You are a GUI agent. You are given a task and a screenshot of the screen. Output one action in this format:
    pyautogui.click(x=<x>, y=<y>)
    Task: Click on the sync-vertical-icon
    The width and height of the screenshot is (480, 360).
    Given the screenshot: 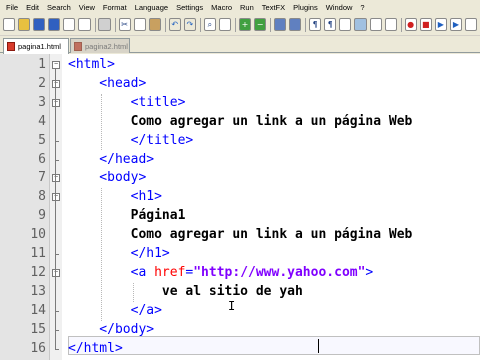 What is the action you would take?
    pyautogui.click(x=280, y=24)
    